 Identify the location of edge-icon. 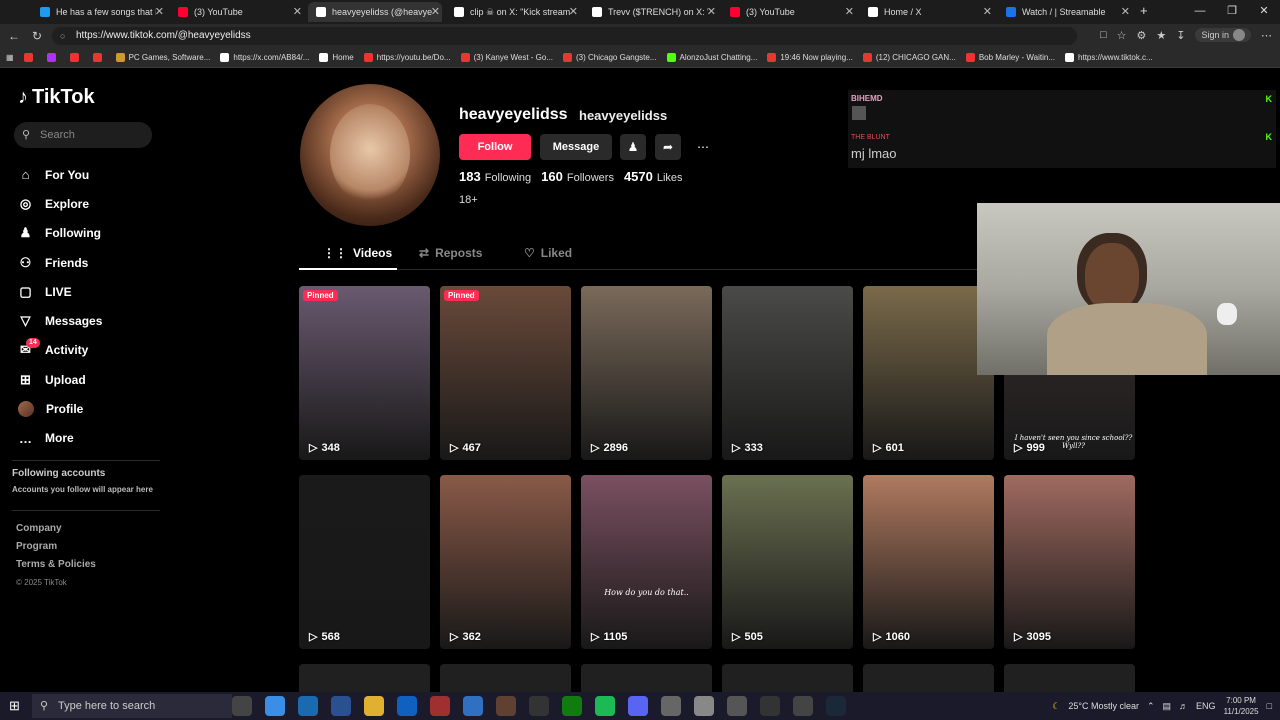
(308, 706).